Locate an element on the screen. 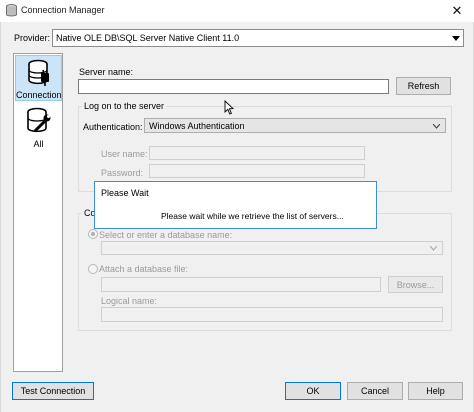 The width and height of the screenshot is (474, 412). sidebar-item-all: All is located at coordinates (38, 127).